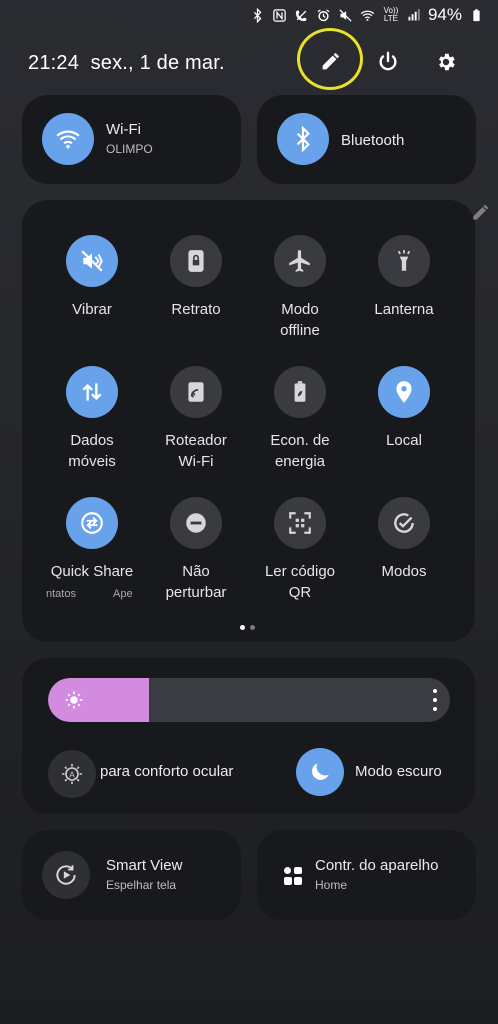 The height and width of the screenshot is (1024, 498). What do you see at coordinates (123, 594) in the screenshot?
I see `quick-share-sub-b: Ape` at bounding box center [123, 594].